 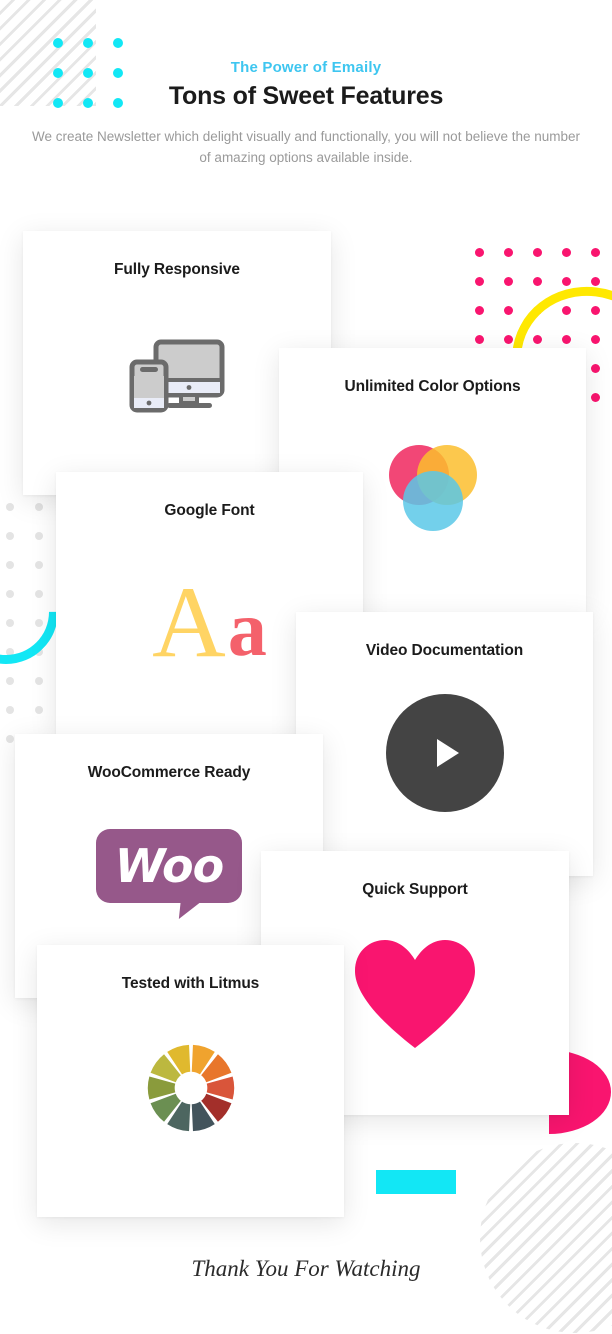 What do you see at coordinates (247, 629) in the screenshot?
I see `font-sample-lowercase: a` at bounding box center [247, 629].